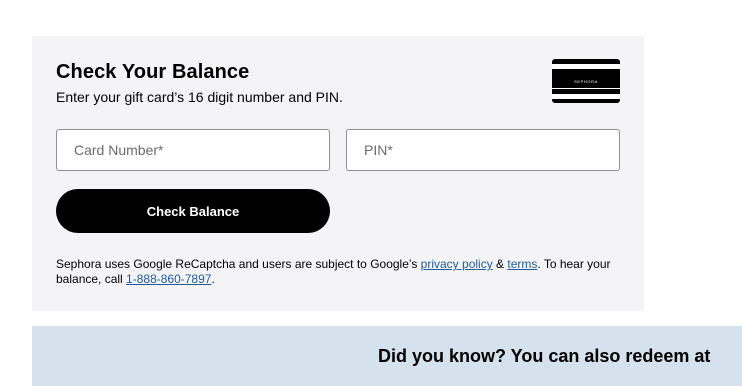 This screenshot has height=386, width=742. I want to click on banner-heading: Did you know? You can also redeem at, so click(544, 356).